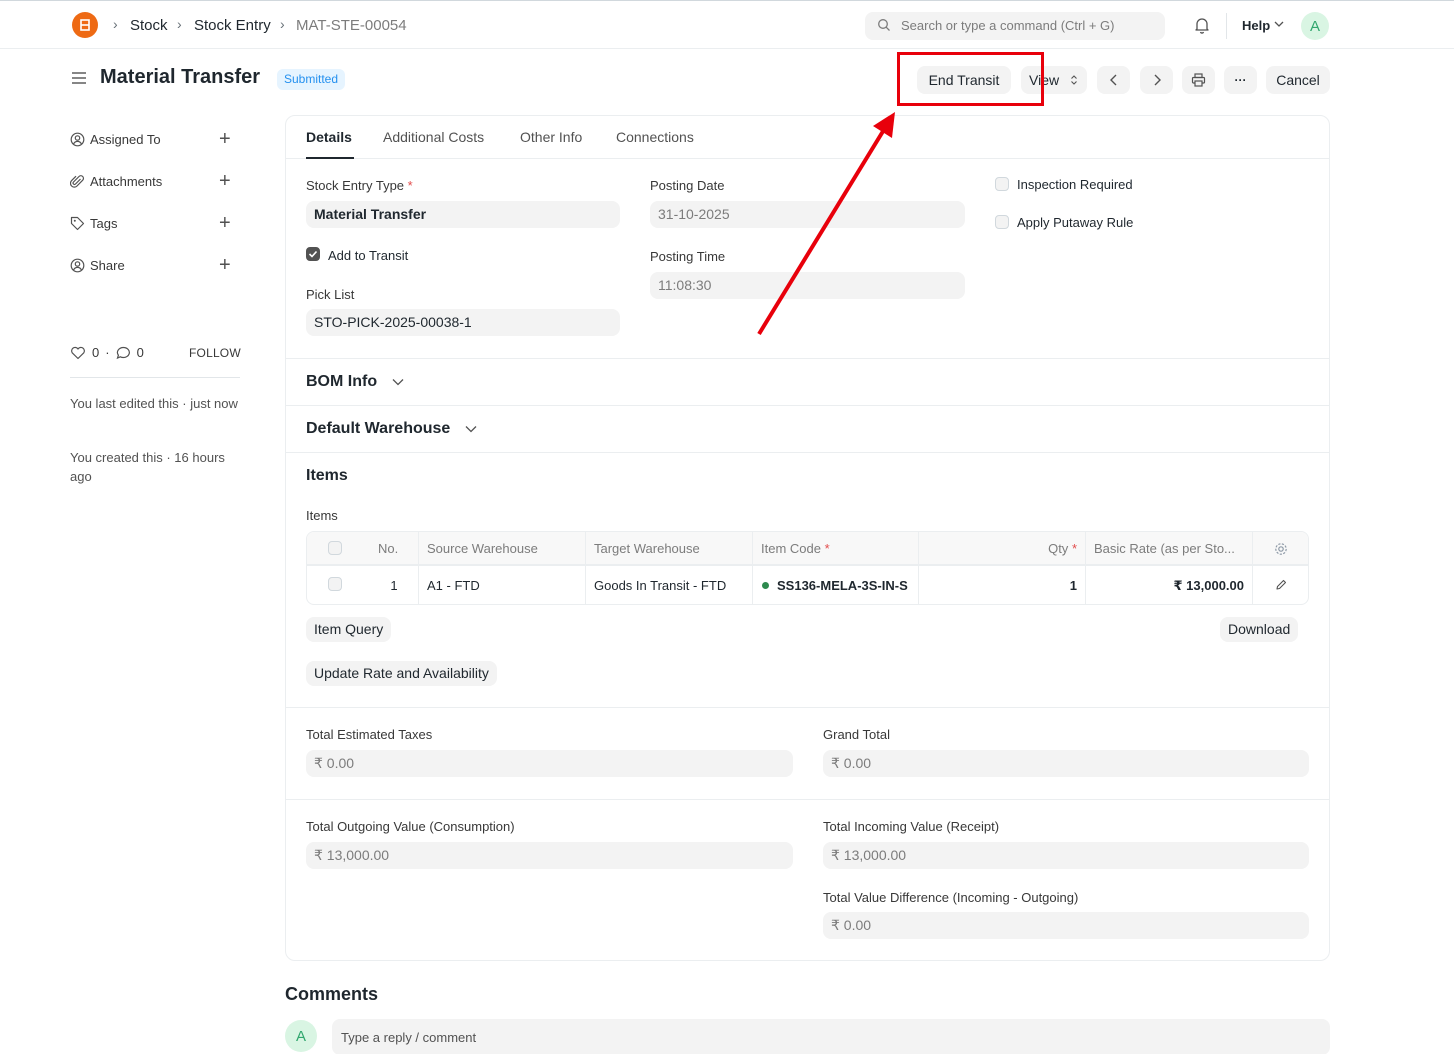 The height and width of the screenshot is (1054, 1454). What do you see at coordinates (79, 78) in the screenshot?
I see `sidebar-toggle-icon` at bounding box center [79, 78].